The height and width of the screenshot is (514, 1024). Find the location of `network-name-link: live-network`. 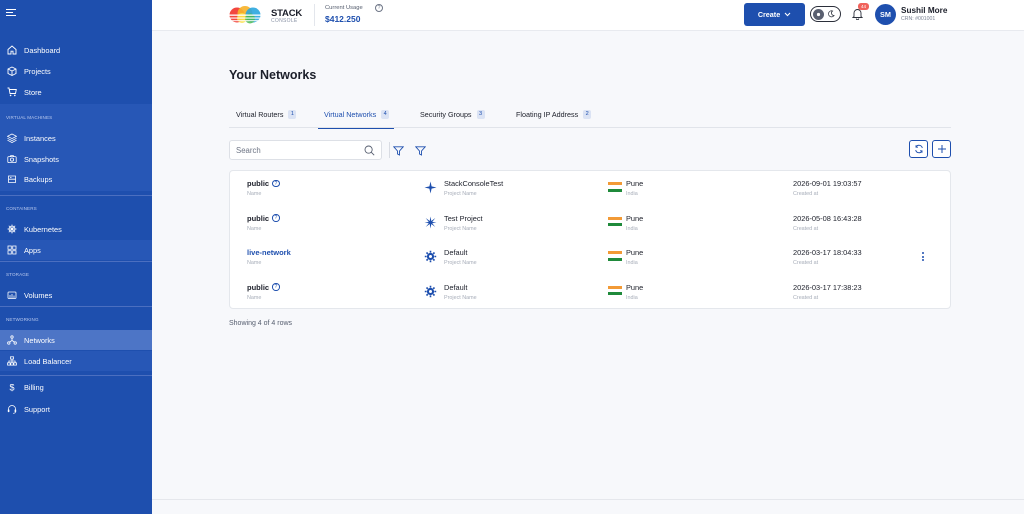

network-name-link: live-network is located at coordinates (269, 252).